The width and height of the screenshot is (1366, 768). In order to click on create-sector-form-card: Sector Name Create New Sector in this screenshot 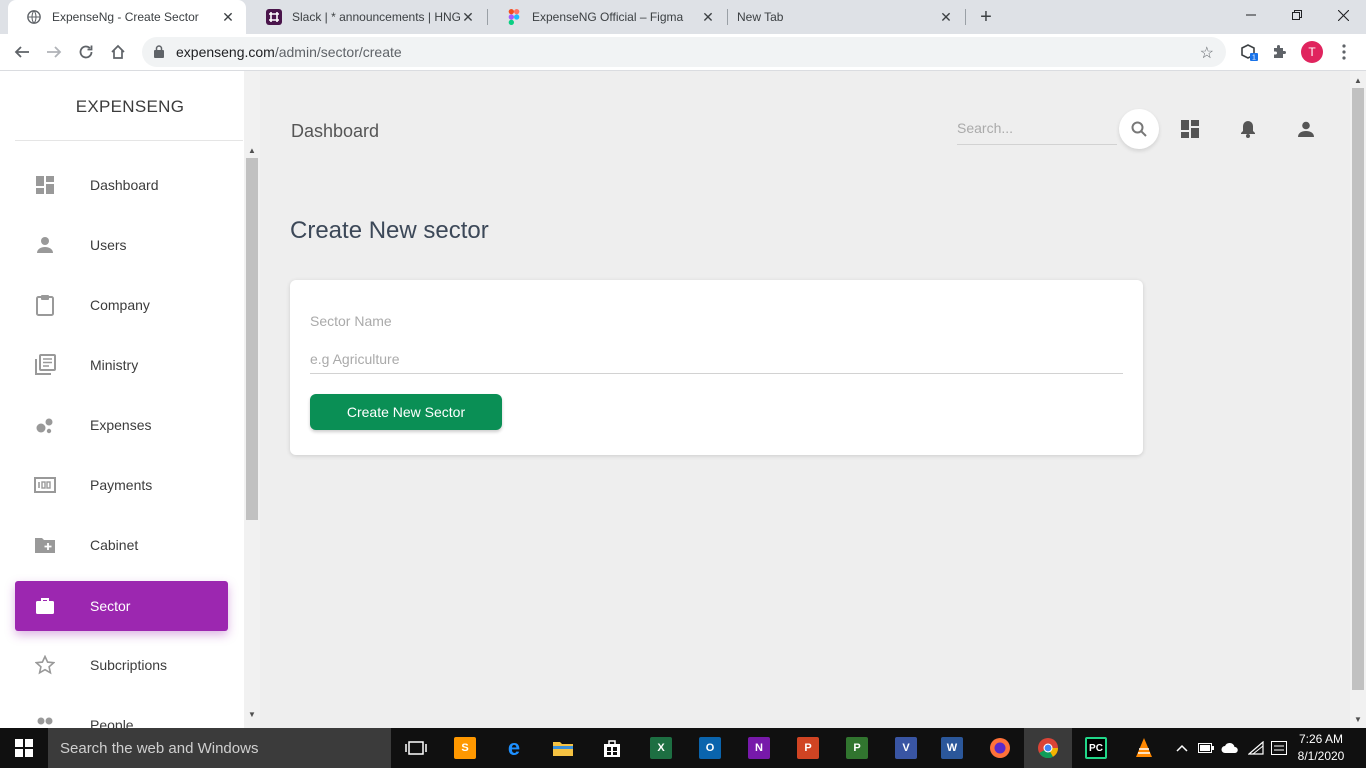, I will do `click(716, 367)`.